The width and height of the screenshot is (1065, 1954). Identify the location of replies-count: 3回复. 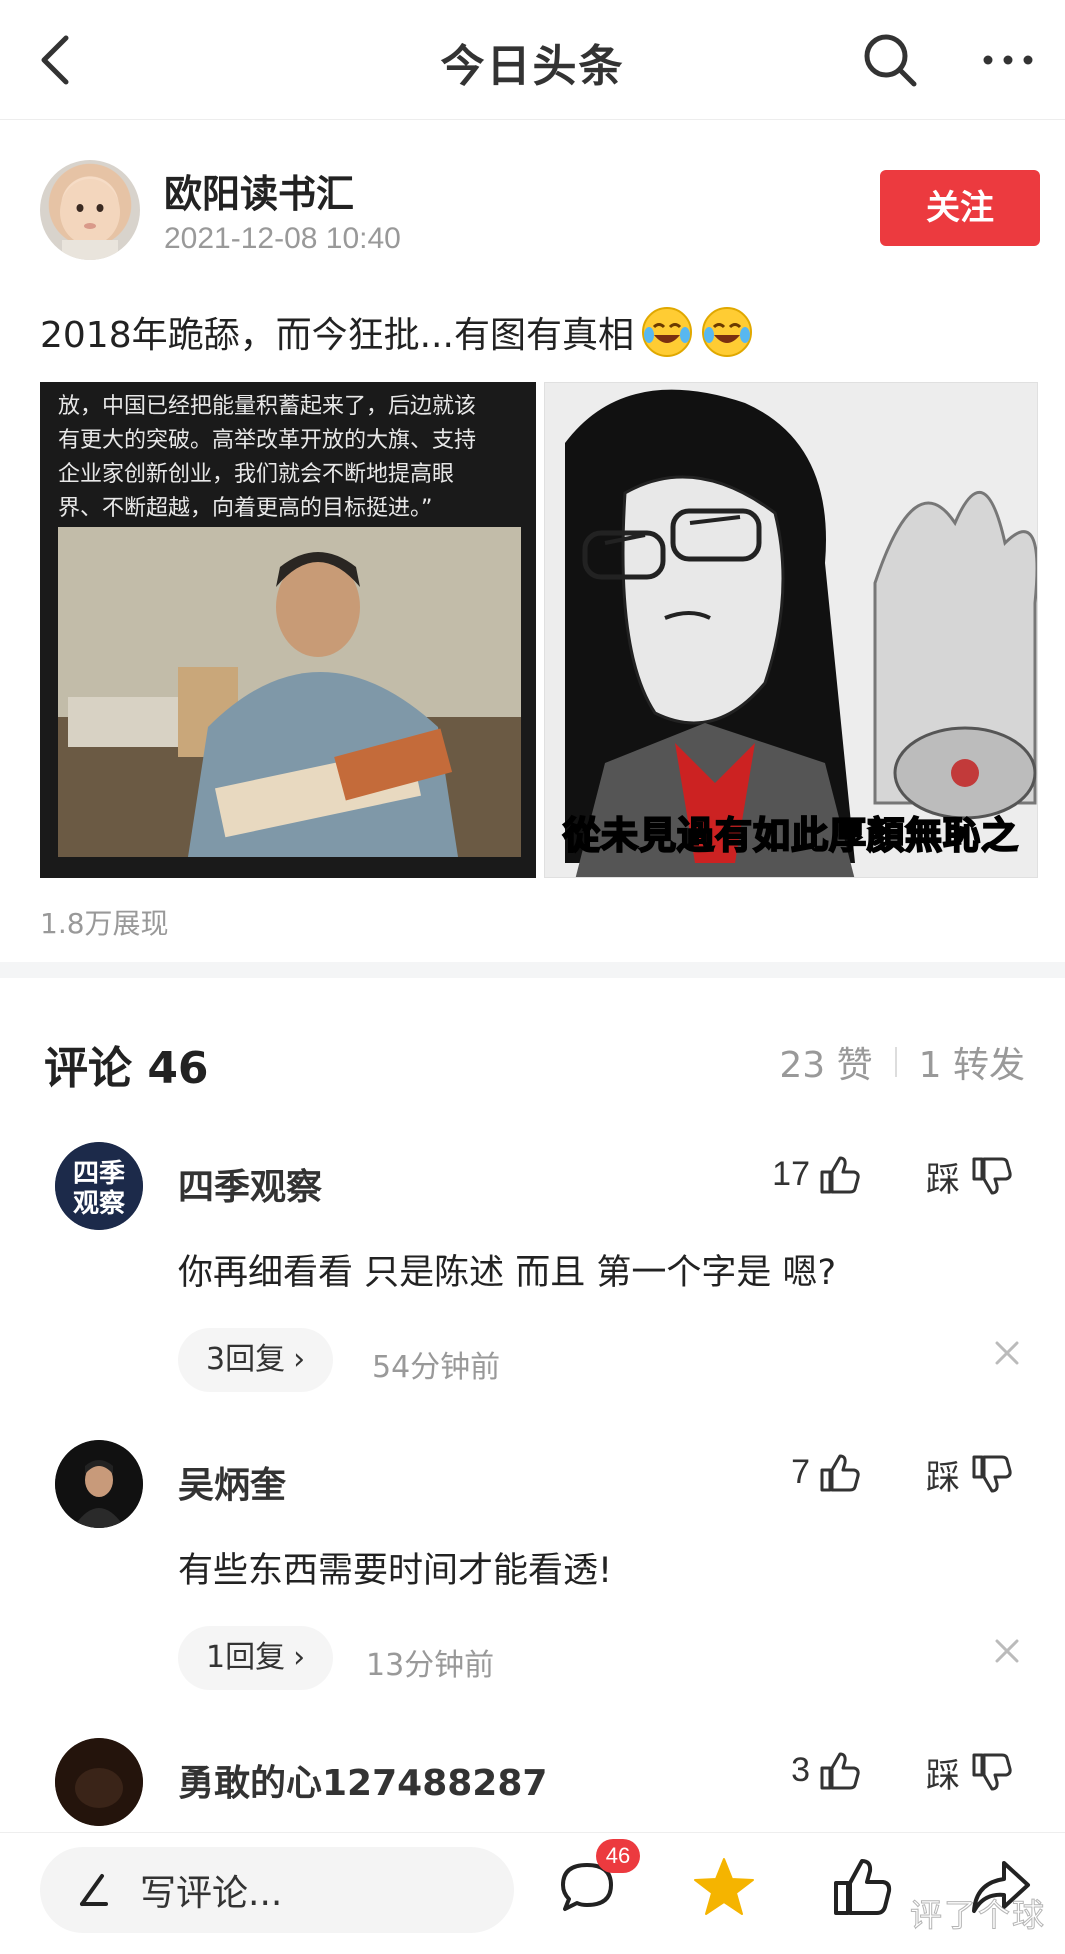
(246, 1359).